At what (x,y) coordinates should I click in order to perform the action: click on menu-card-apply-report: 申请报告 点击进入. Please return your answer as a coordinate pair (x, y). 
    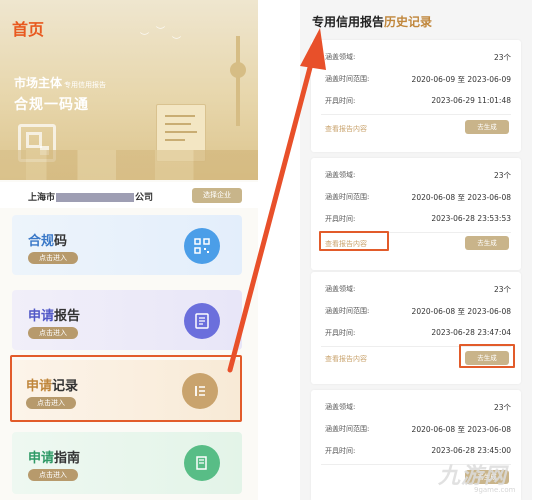
    Looking at the image, I should click on (127, 320).